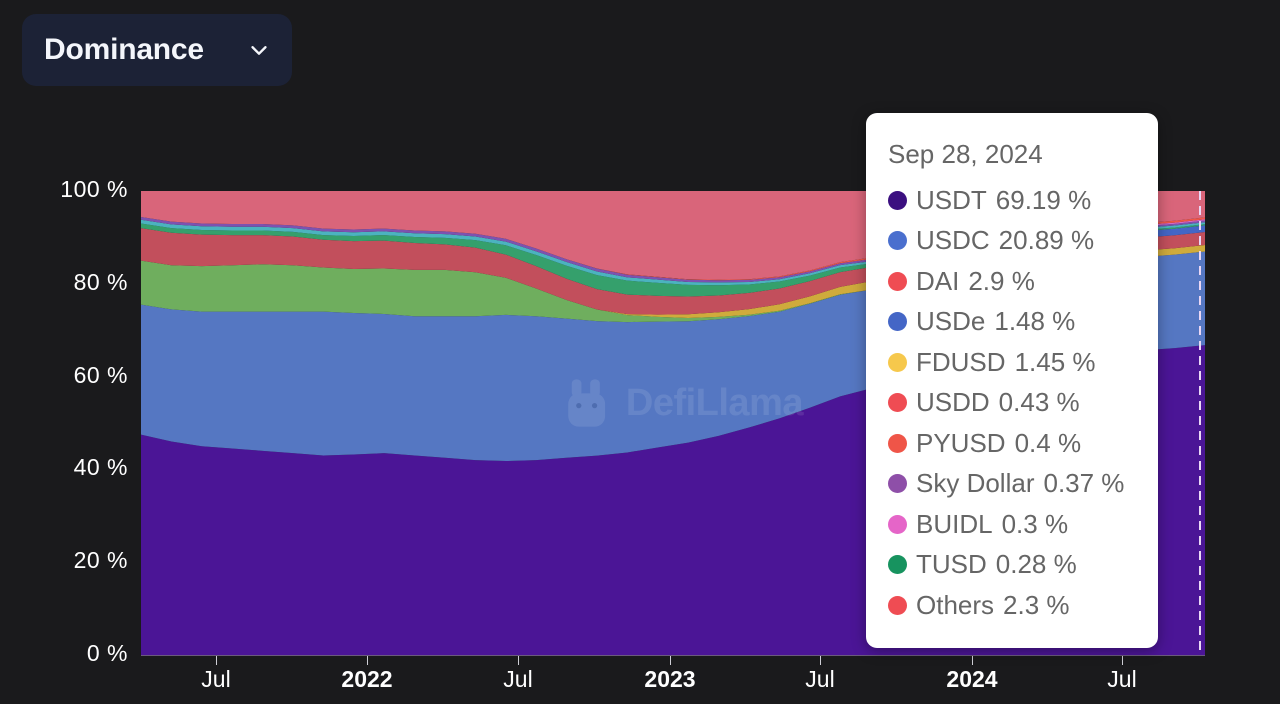 This screenshot has height=704, width=1280. What do you see at coordinates (1035, 523) in the screenshot?
I see `tooltip-series-value: 0.3 %` at bounding box center [1035, 523].